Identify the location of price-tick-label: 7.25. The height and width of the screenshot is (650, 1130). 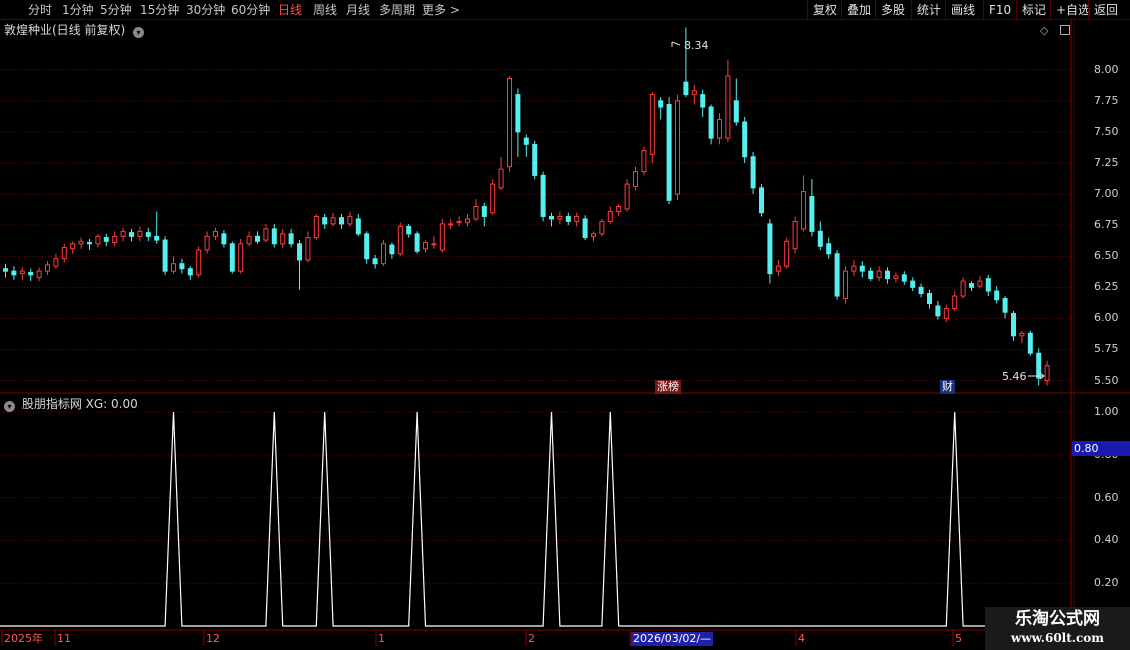
(1106, 162).